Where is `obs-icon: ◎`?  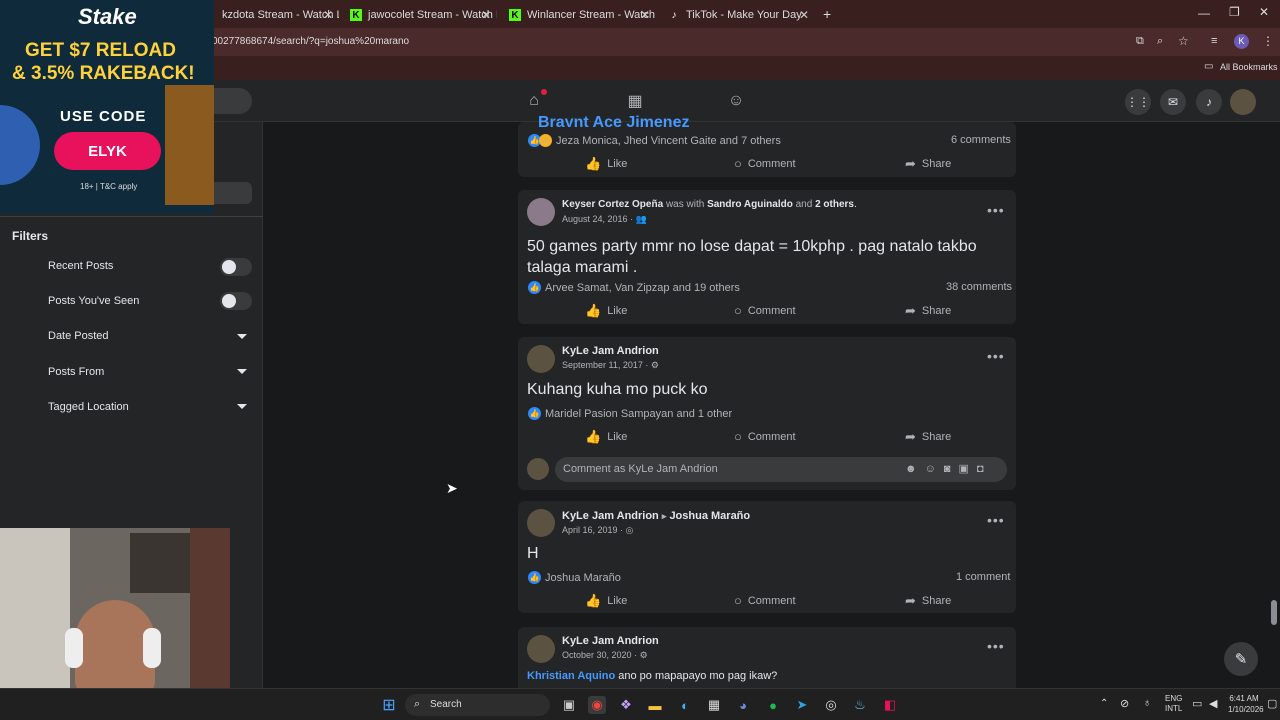 obs-icon: ◎ is located at coordinates (831, 705).